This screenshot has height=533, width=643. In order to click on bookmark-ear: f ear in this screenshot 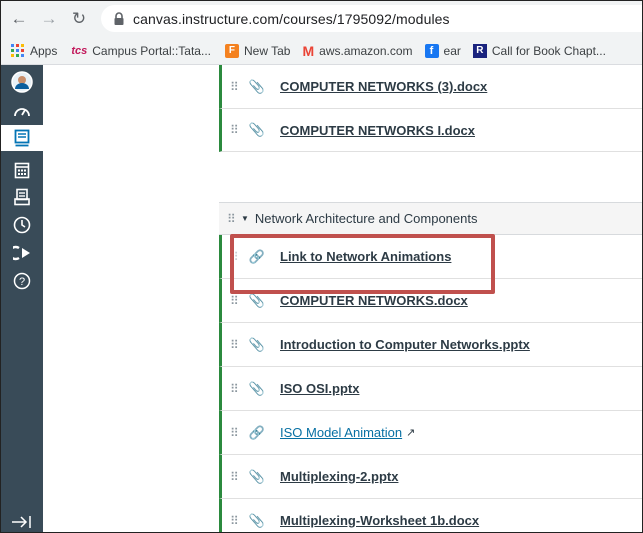, I will do `click(442, 50)`.